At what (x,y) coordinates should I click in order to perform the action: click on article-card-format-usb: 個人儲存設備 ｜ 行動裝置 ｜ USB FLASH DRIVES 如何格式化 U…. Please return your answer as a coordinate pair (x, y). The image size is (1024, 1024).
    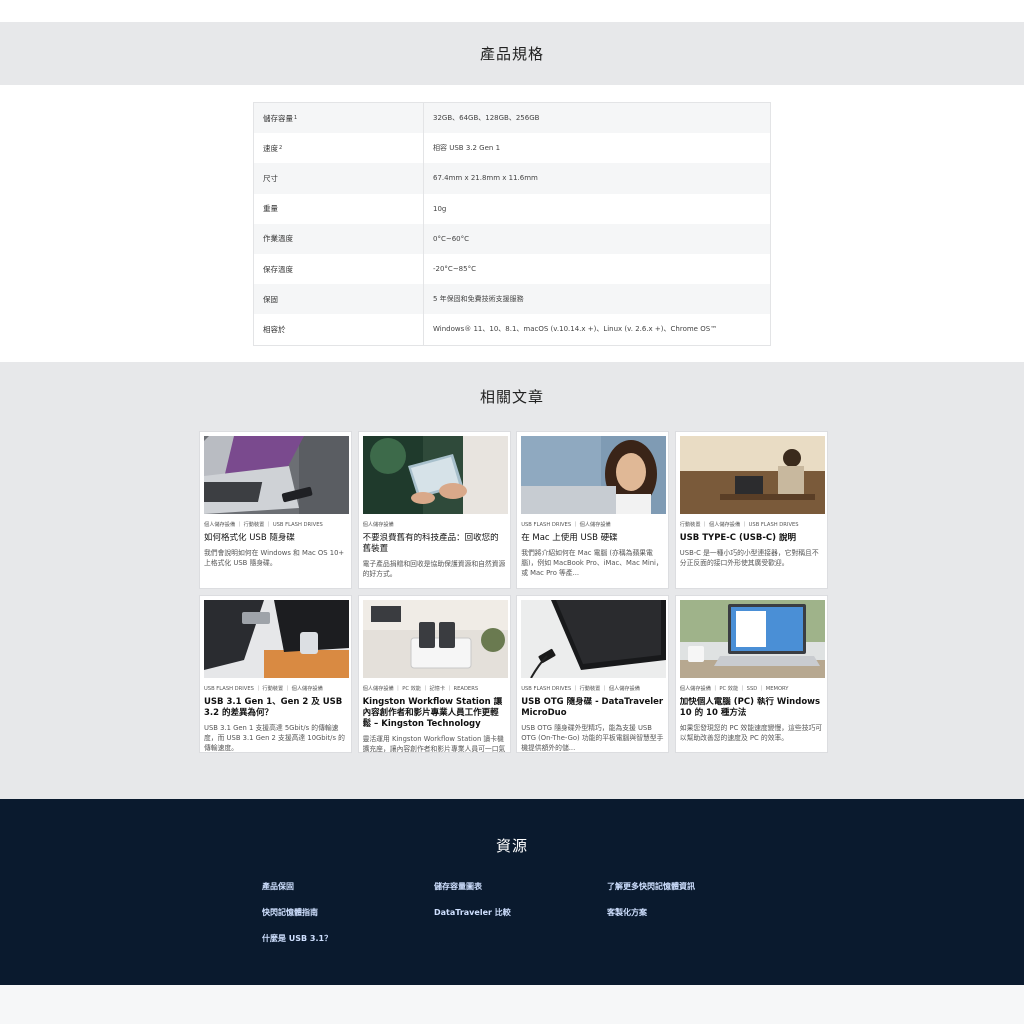
    Looking at the image, I should click on (275, 510).